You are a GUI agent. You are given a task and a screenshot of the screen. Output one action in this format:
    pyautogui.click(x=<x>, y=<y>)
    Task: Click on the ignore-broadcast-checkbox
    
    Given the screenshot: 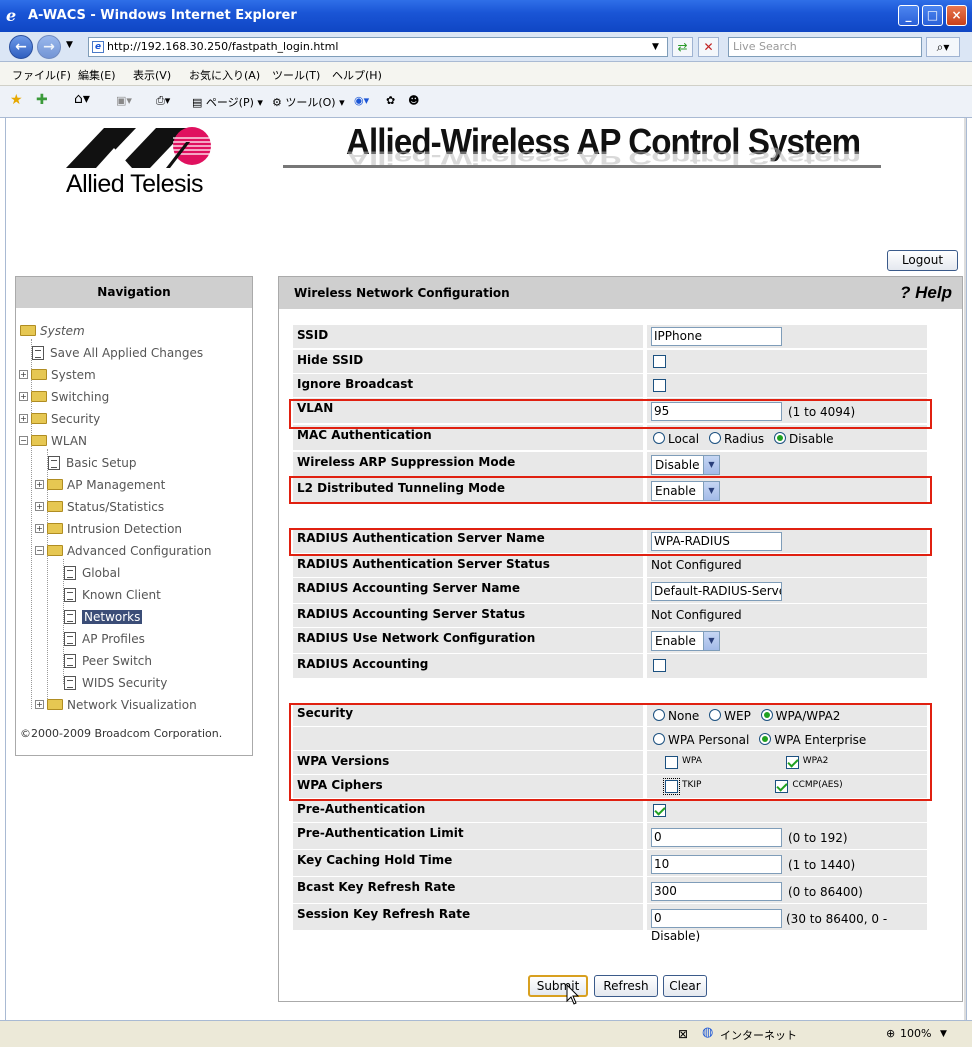 What is the action you would take?
    pyautogui.click(x=659, y=385)
    